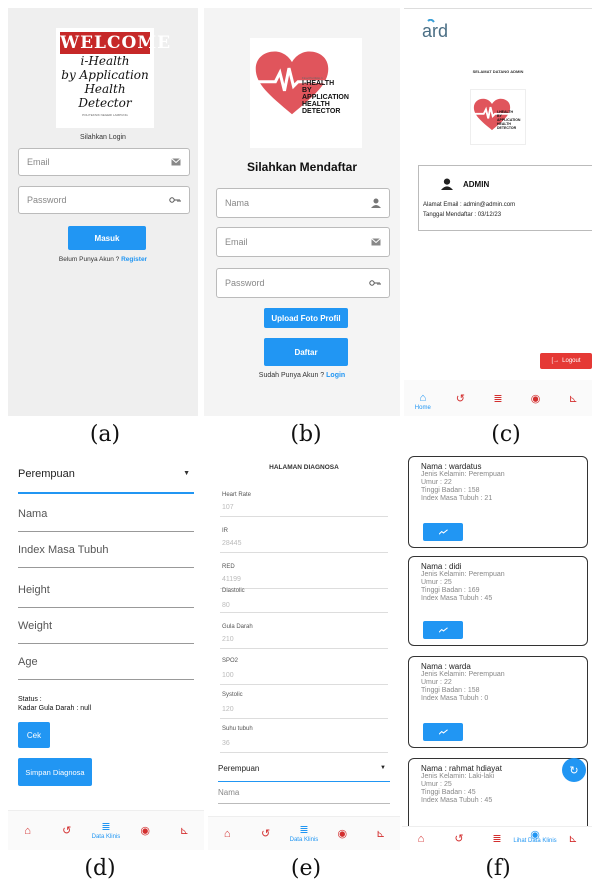 The height and width of the screenshot is (889, 592). I want to click on nav-home: ⌂ Home, so click(423, 401).